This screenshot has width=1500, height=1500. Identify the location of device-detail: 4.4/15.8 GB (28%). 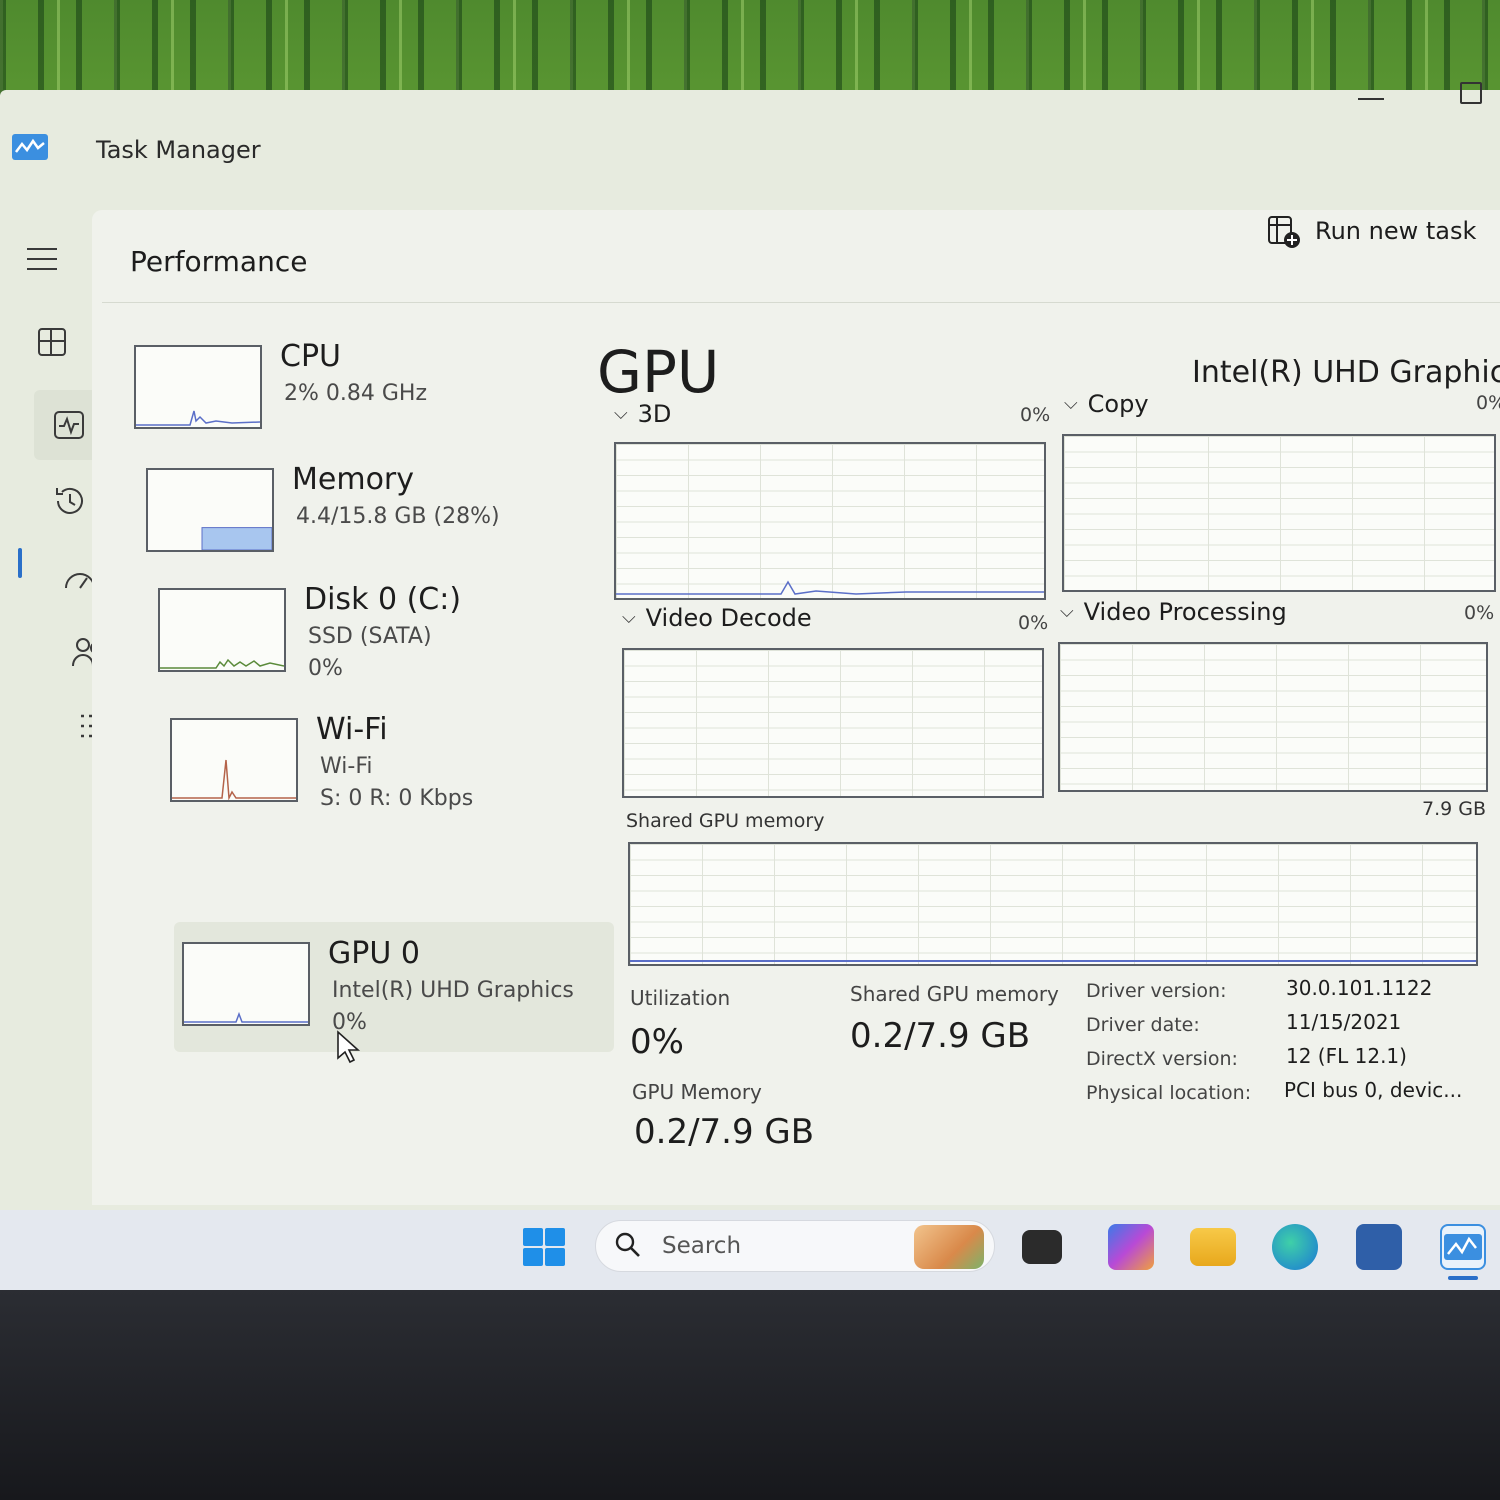
(398, 516).